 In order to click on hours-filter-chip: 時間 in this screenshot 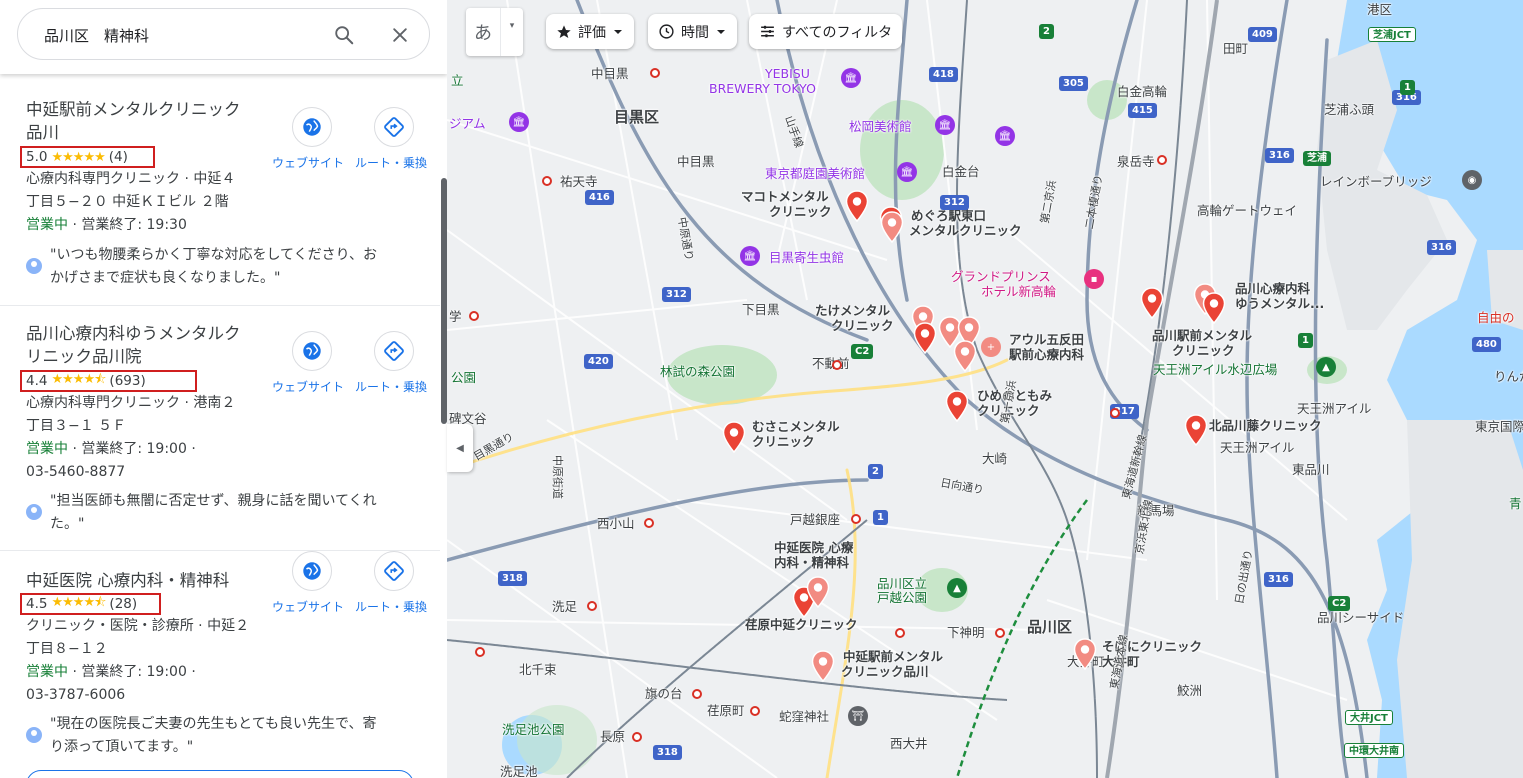, I will do `click(692, 31)`.